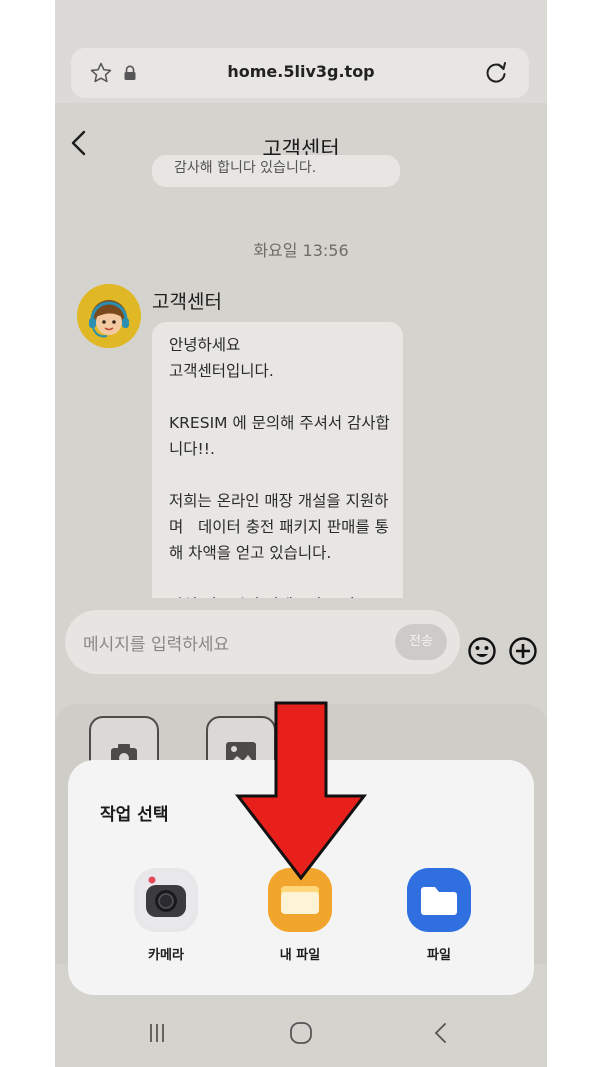 The height and width of the screenshot is (1067, 600). I want to click on timestamp: 화요일 13:56, so click(301, 250).